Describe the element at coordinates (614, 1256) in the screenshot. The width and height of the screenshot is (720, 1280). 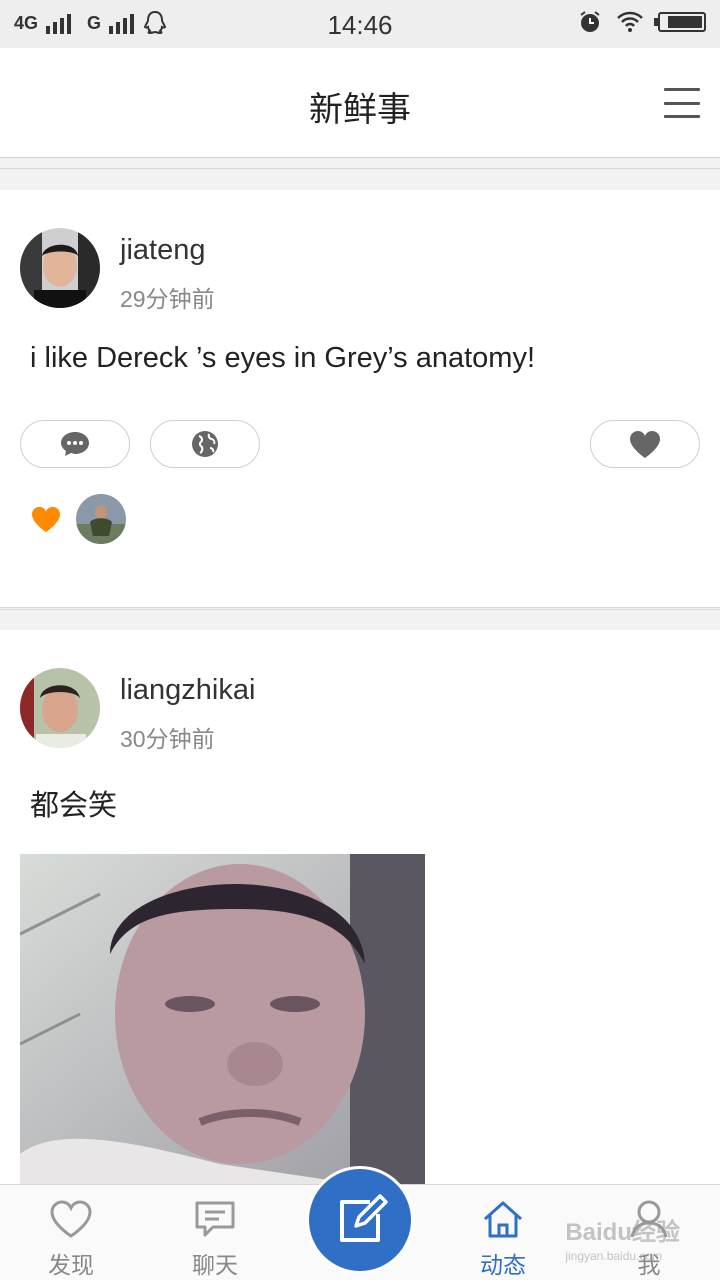
I see `watermark-url: jingyan.baidu.com` at that location.